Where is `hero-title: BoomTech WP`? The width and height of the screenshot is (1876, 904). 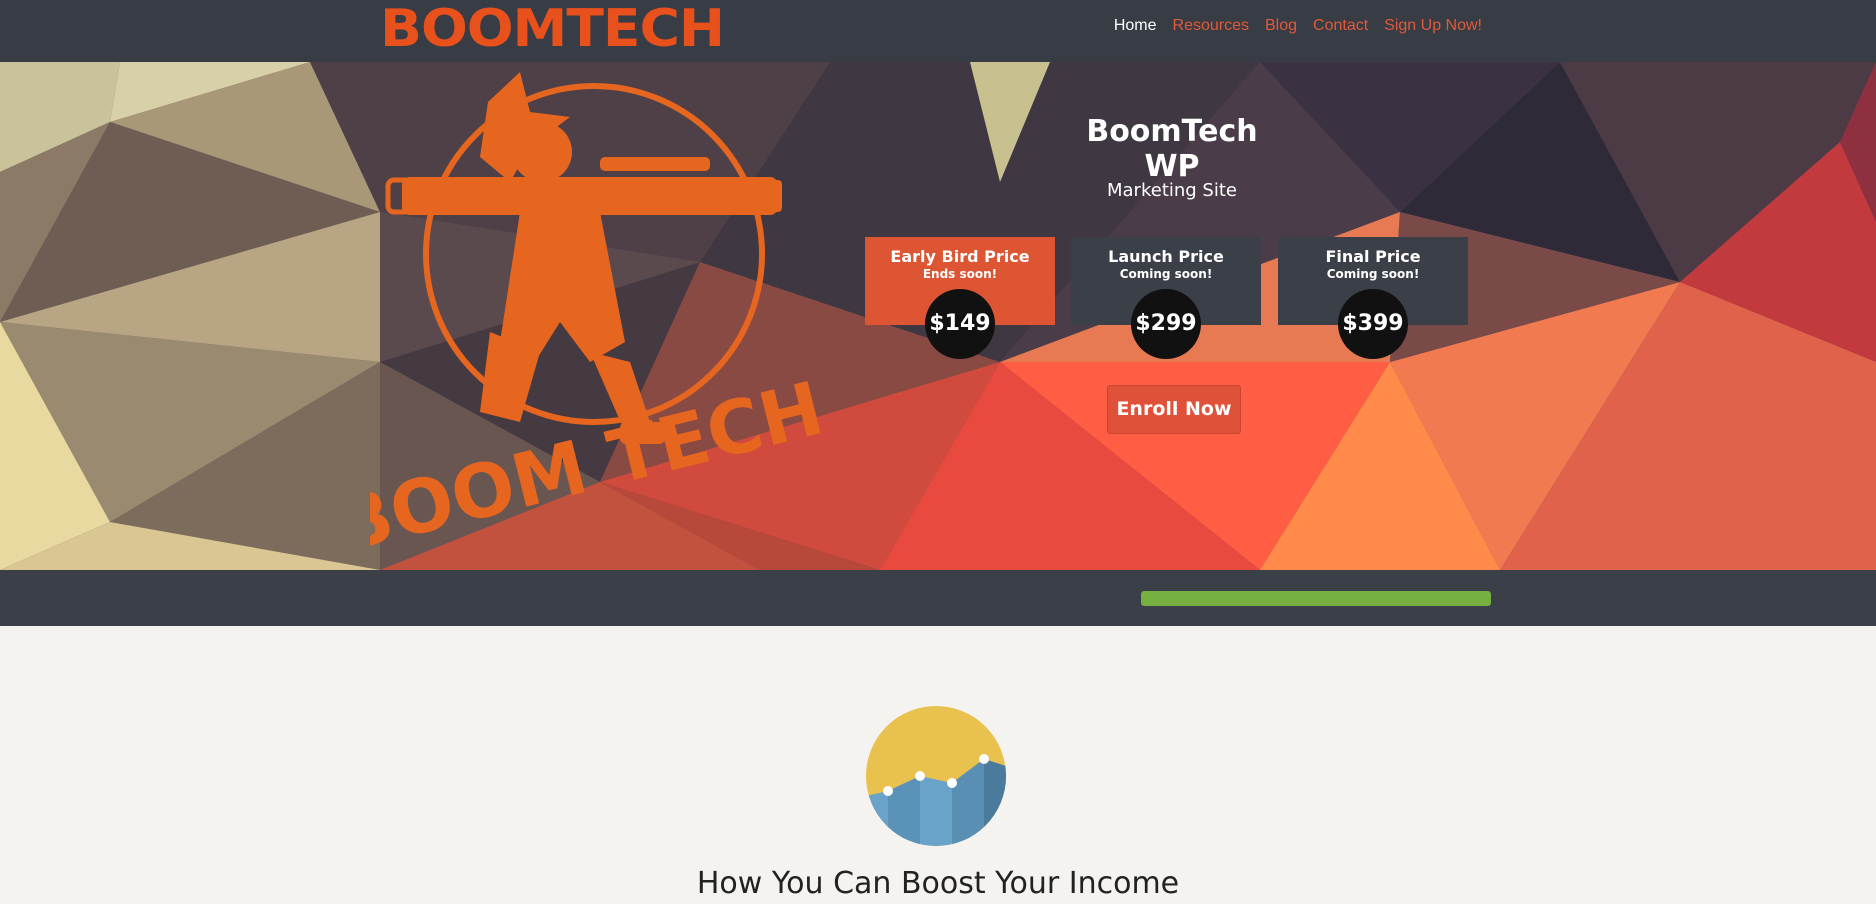
hero-title: BoomTech WP is located at coordinates (1172, 149).